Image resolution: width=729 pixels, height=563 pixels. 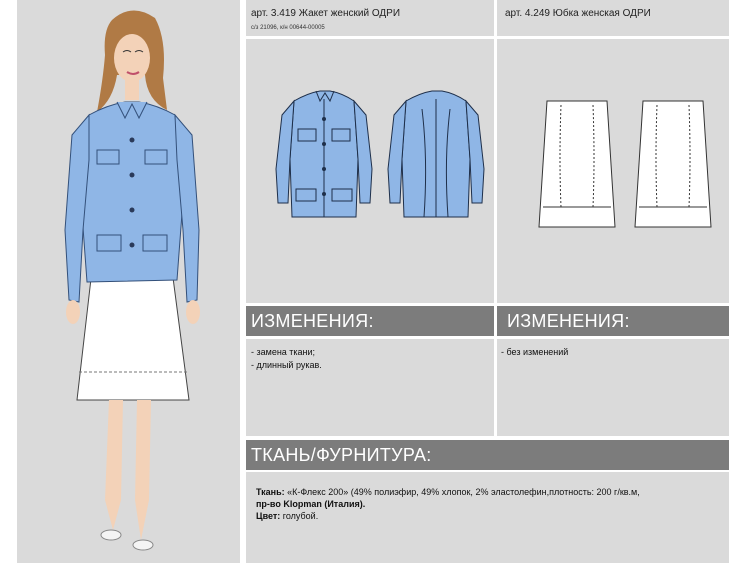 I want to click on jacket-article-sub: с/з 21096, к/н 00644-00005, so click(x=288, y=28).